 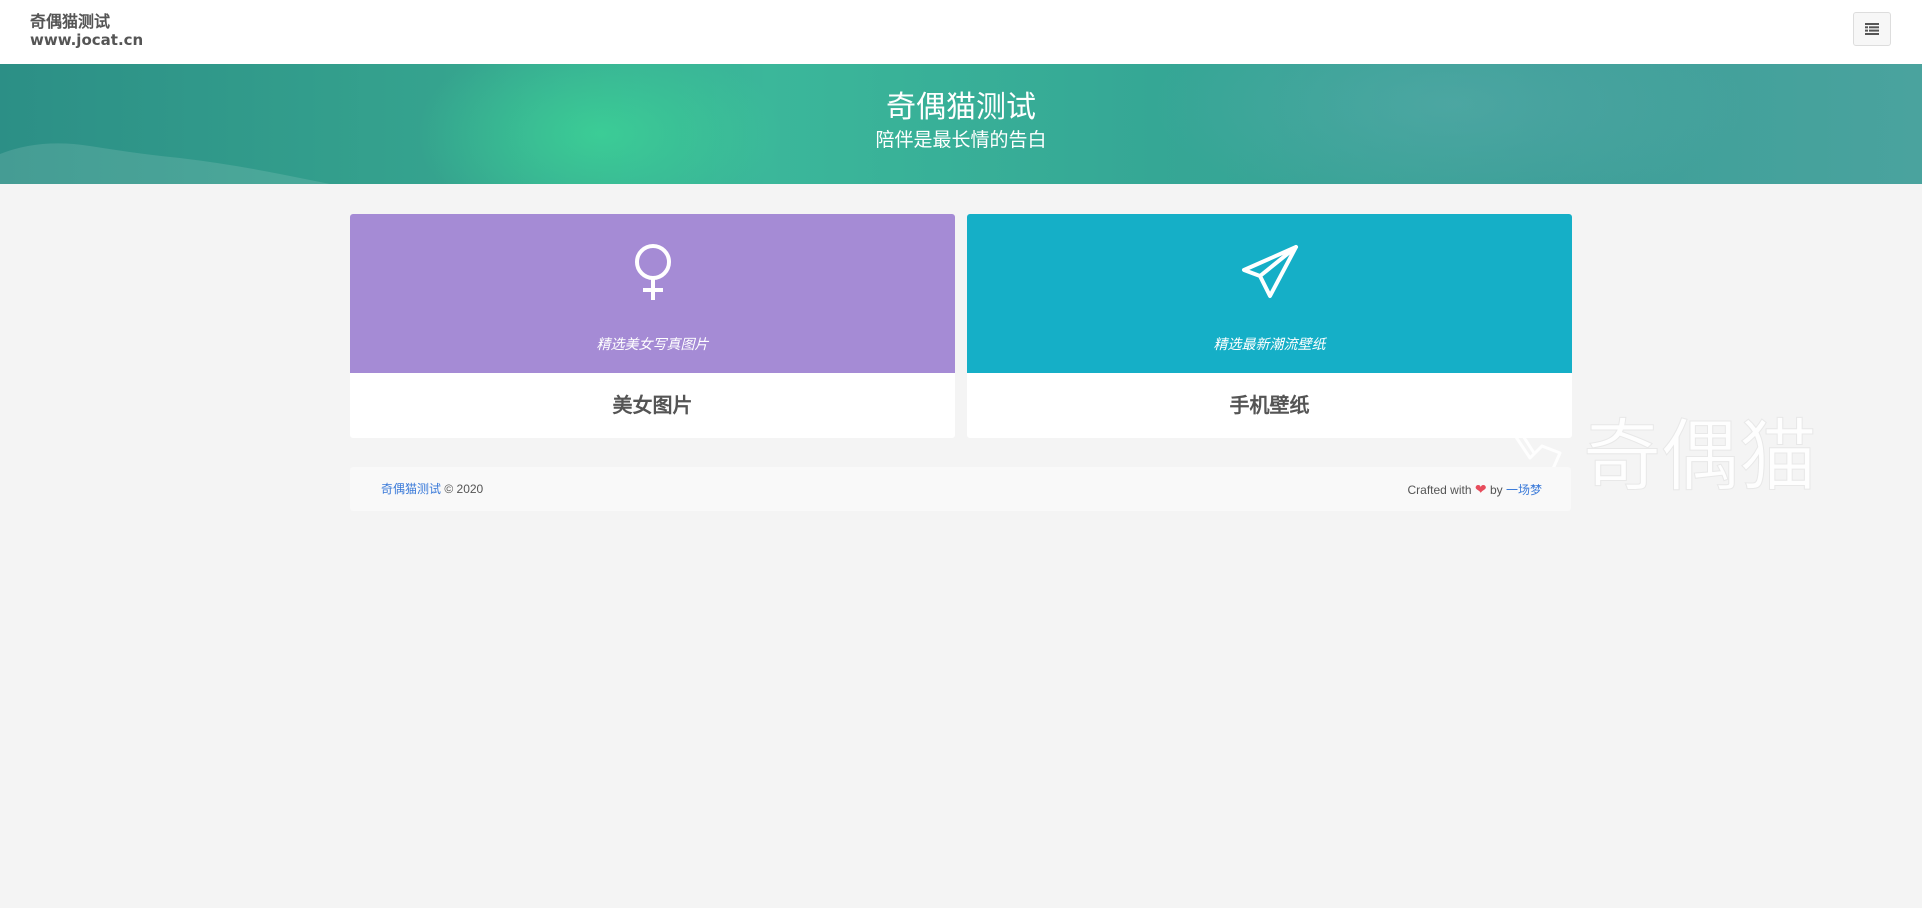 I want to click on card-title: 手机壁纸, so click(x=1269, y=405).